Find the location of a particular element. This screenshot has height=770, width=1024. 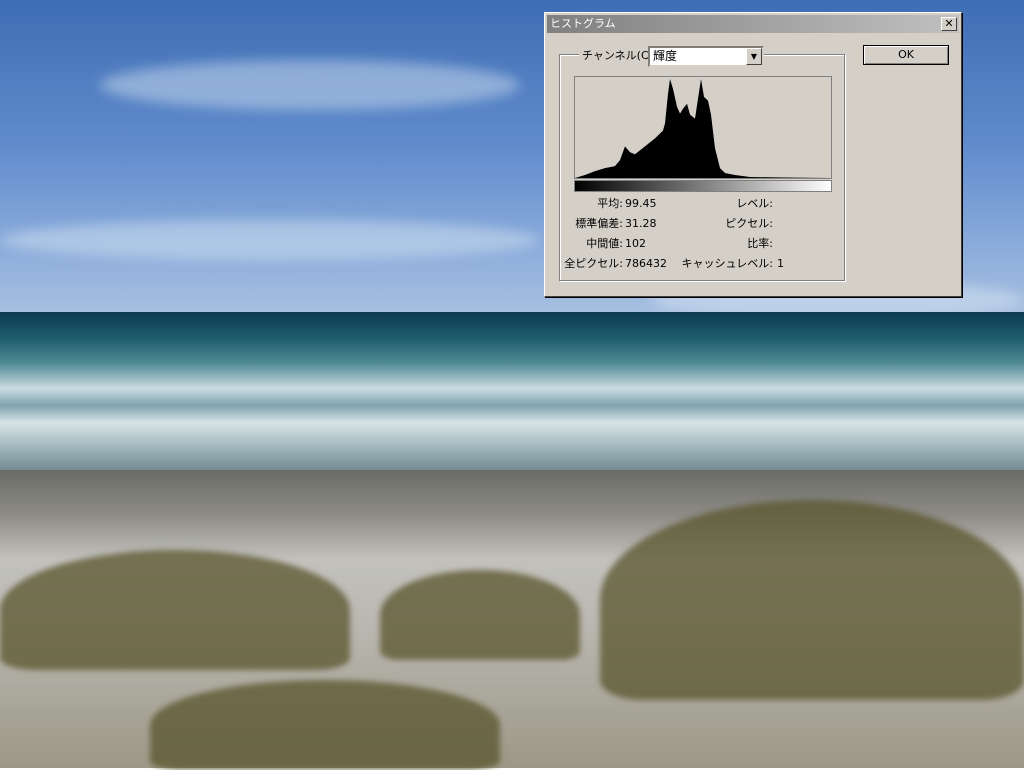

cache-level-label: キャッシュレベル: is located at coordinates (727, 263).